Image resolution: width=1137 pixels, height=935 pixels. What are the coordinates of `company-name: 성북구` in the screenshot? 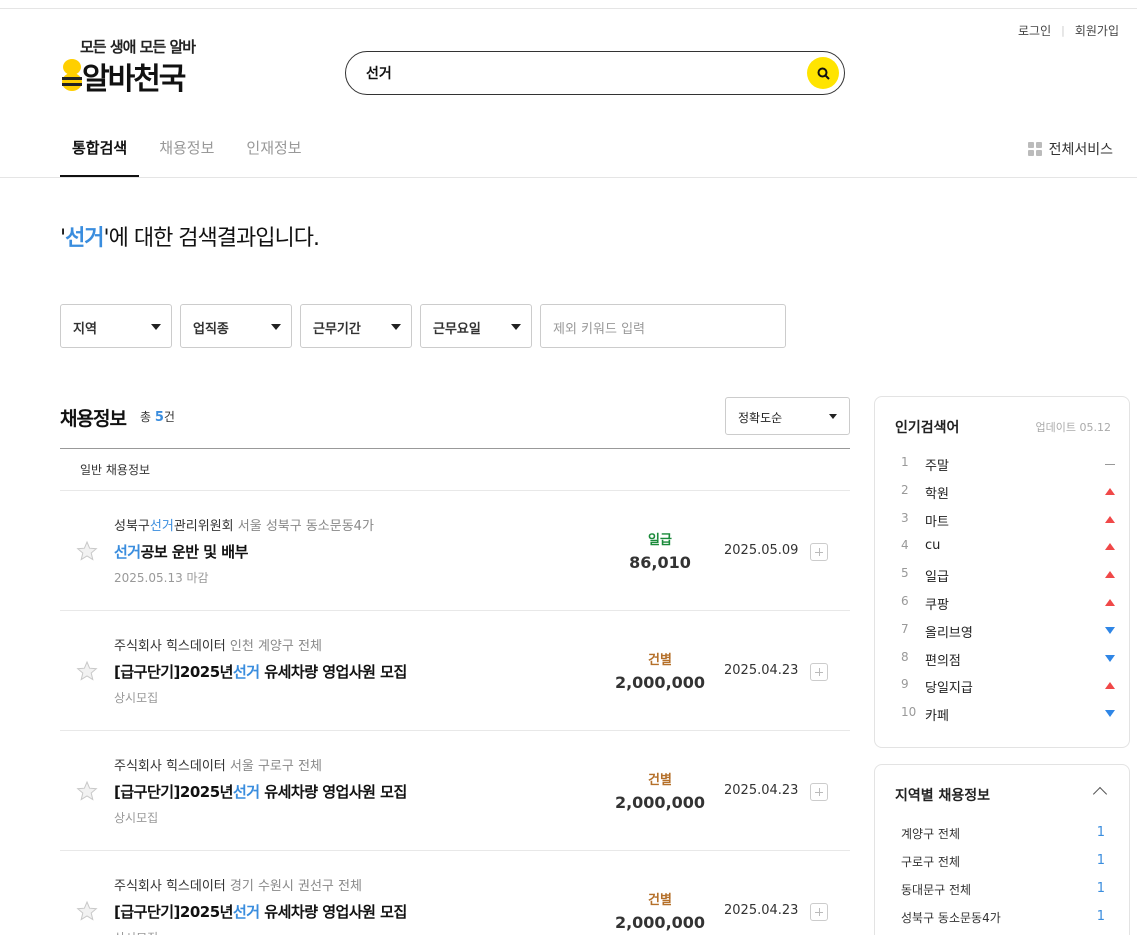 It's located at (132, 526).